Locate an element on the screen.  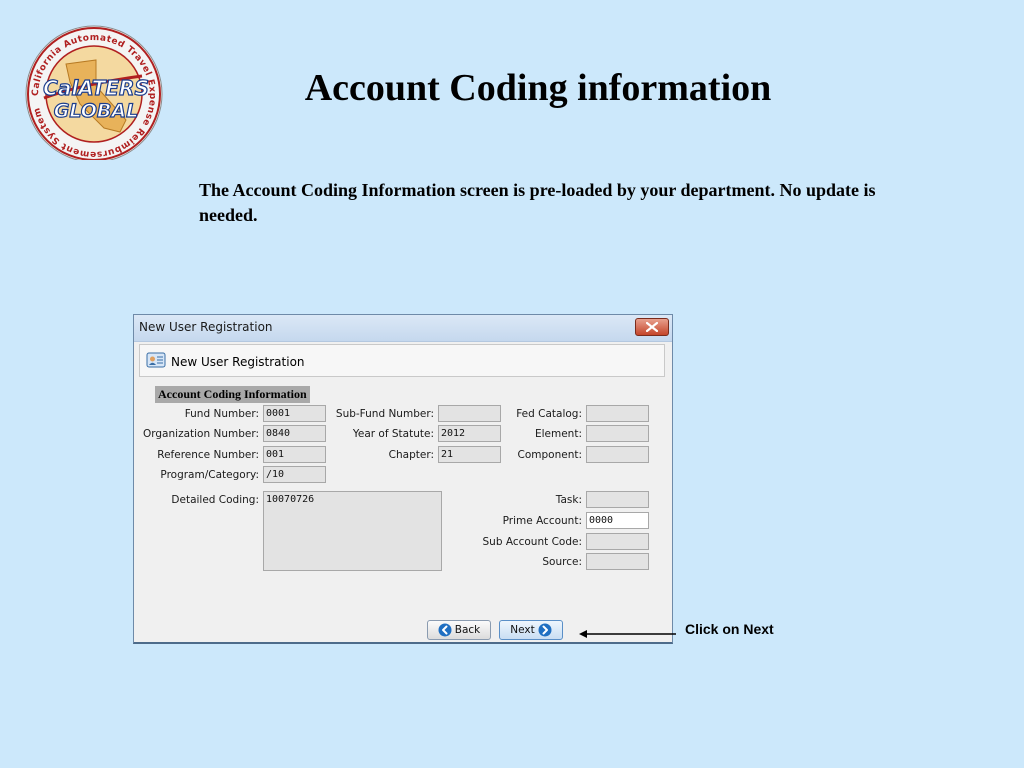
source-field is located at coordinates (617, 561).